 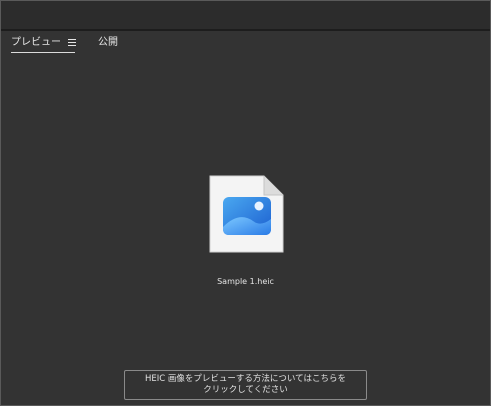 I want to click on tab-preview: プレビュー, so click(x=43, y=45).